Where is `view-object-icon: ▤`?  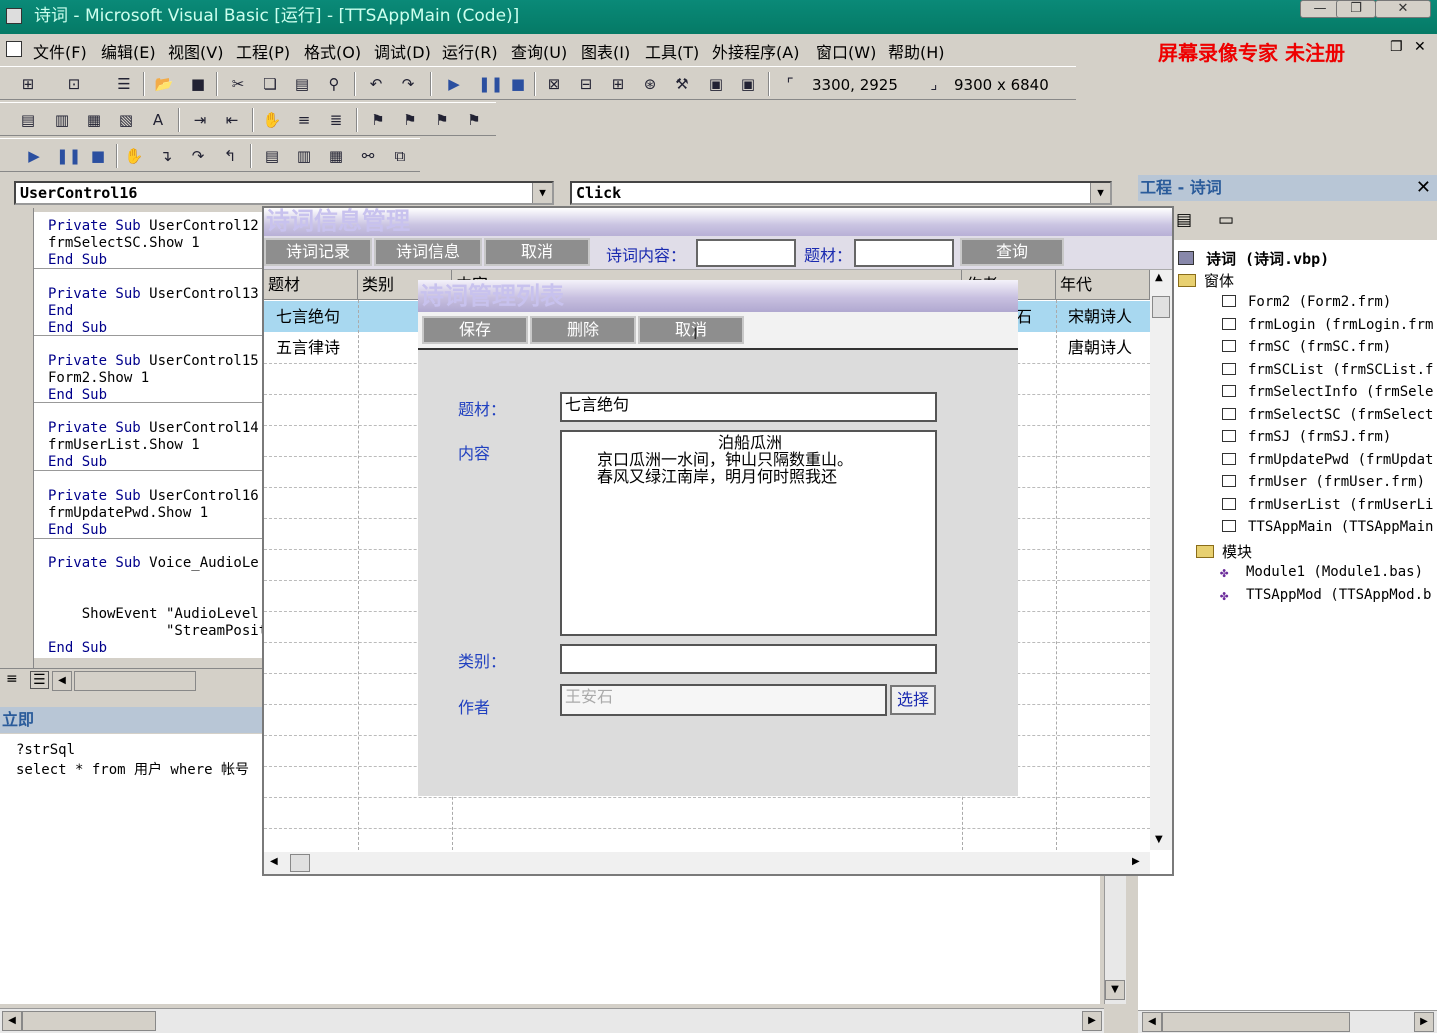
view-object-icon: ▤ is located at coordinates (1184, 220).